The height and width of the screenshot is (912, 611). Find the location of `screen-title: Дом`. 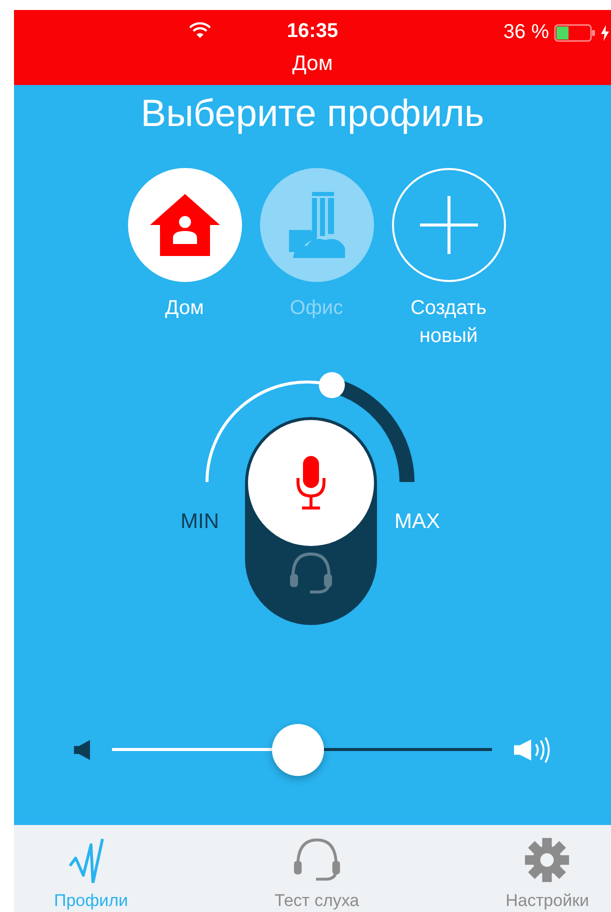

screen-title: Дом is located at coordinates (312, 64).